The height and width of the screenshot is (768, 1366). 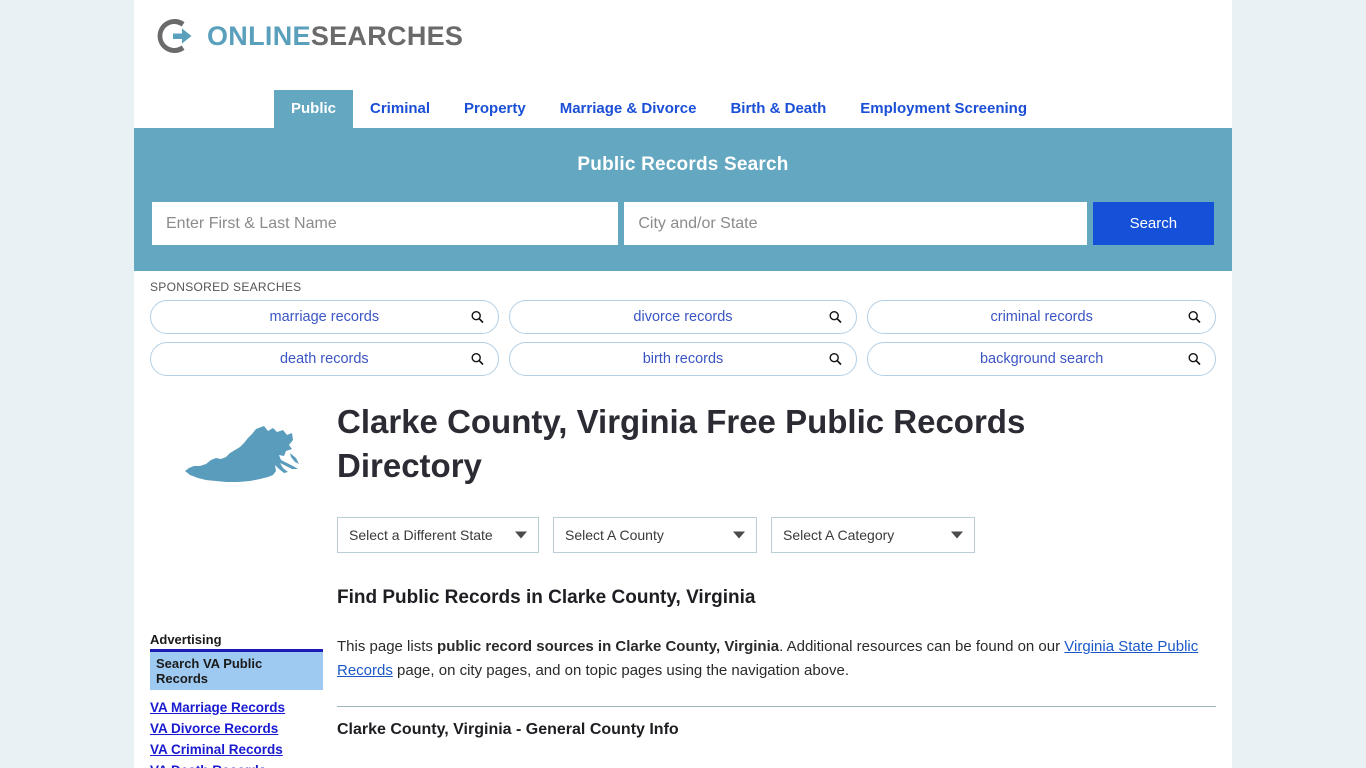 I want to click on ad-header-search-va-public-records: Search VA Public Records, so click(x=236, y=671).